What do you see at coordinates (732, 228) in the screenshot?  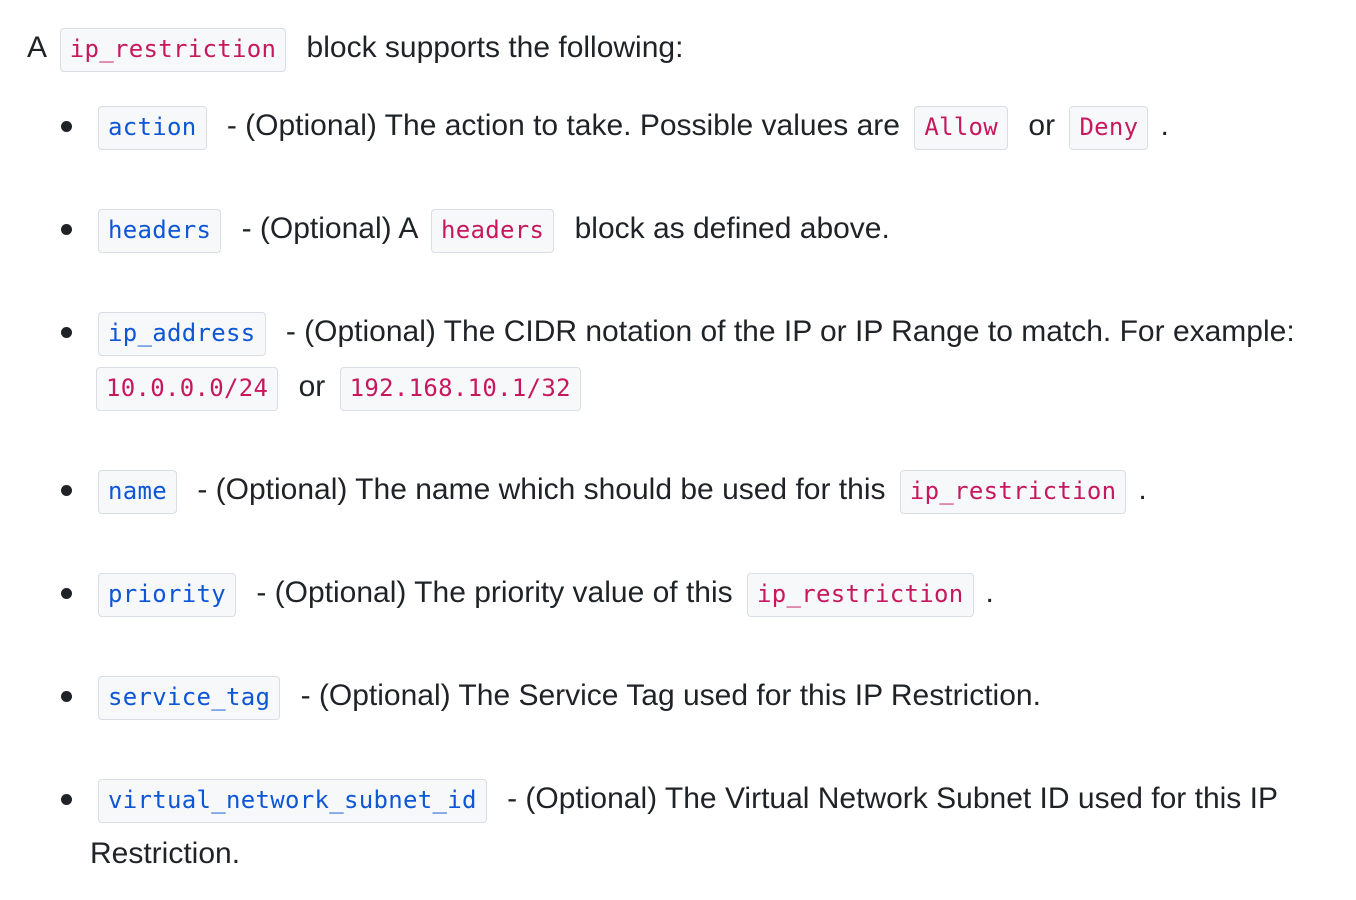 I see `argument-description-end: block as defined above.` at bounding box center [732, 228].